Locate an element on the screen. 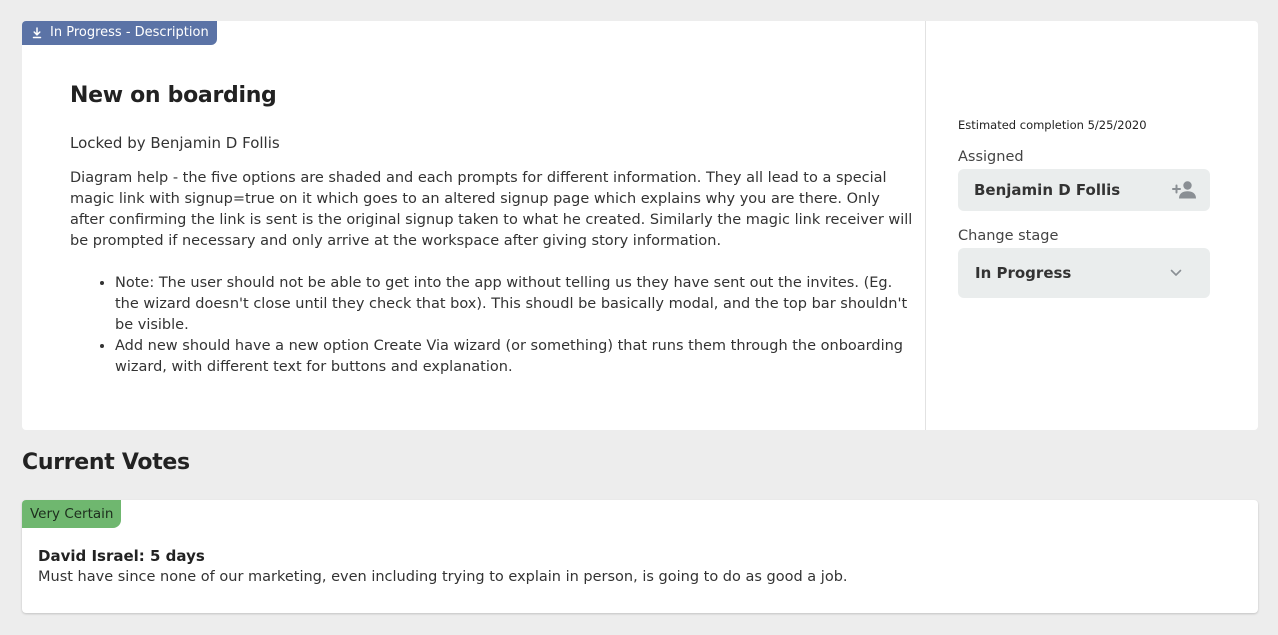 This screenshot has height=635, width=1278. assignee-selector: Benjamin D Follis is located at coordinates (1084, 190).